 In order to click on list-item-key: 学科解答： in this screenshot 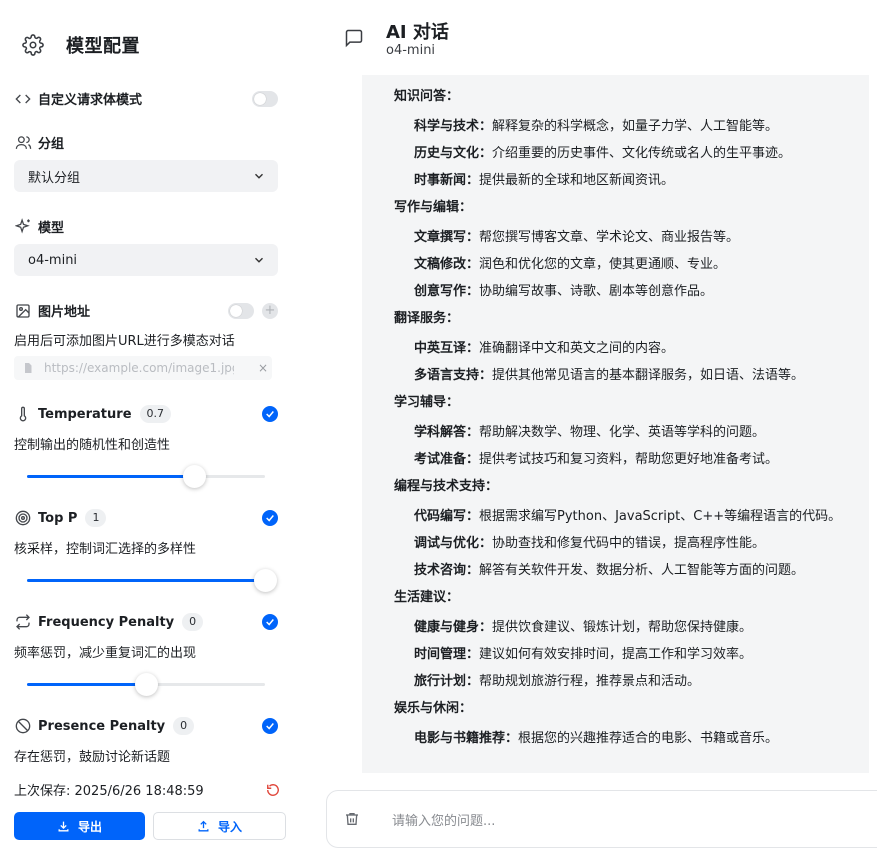, I will do `click(447, 432)`.